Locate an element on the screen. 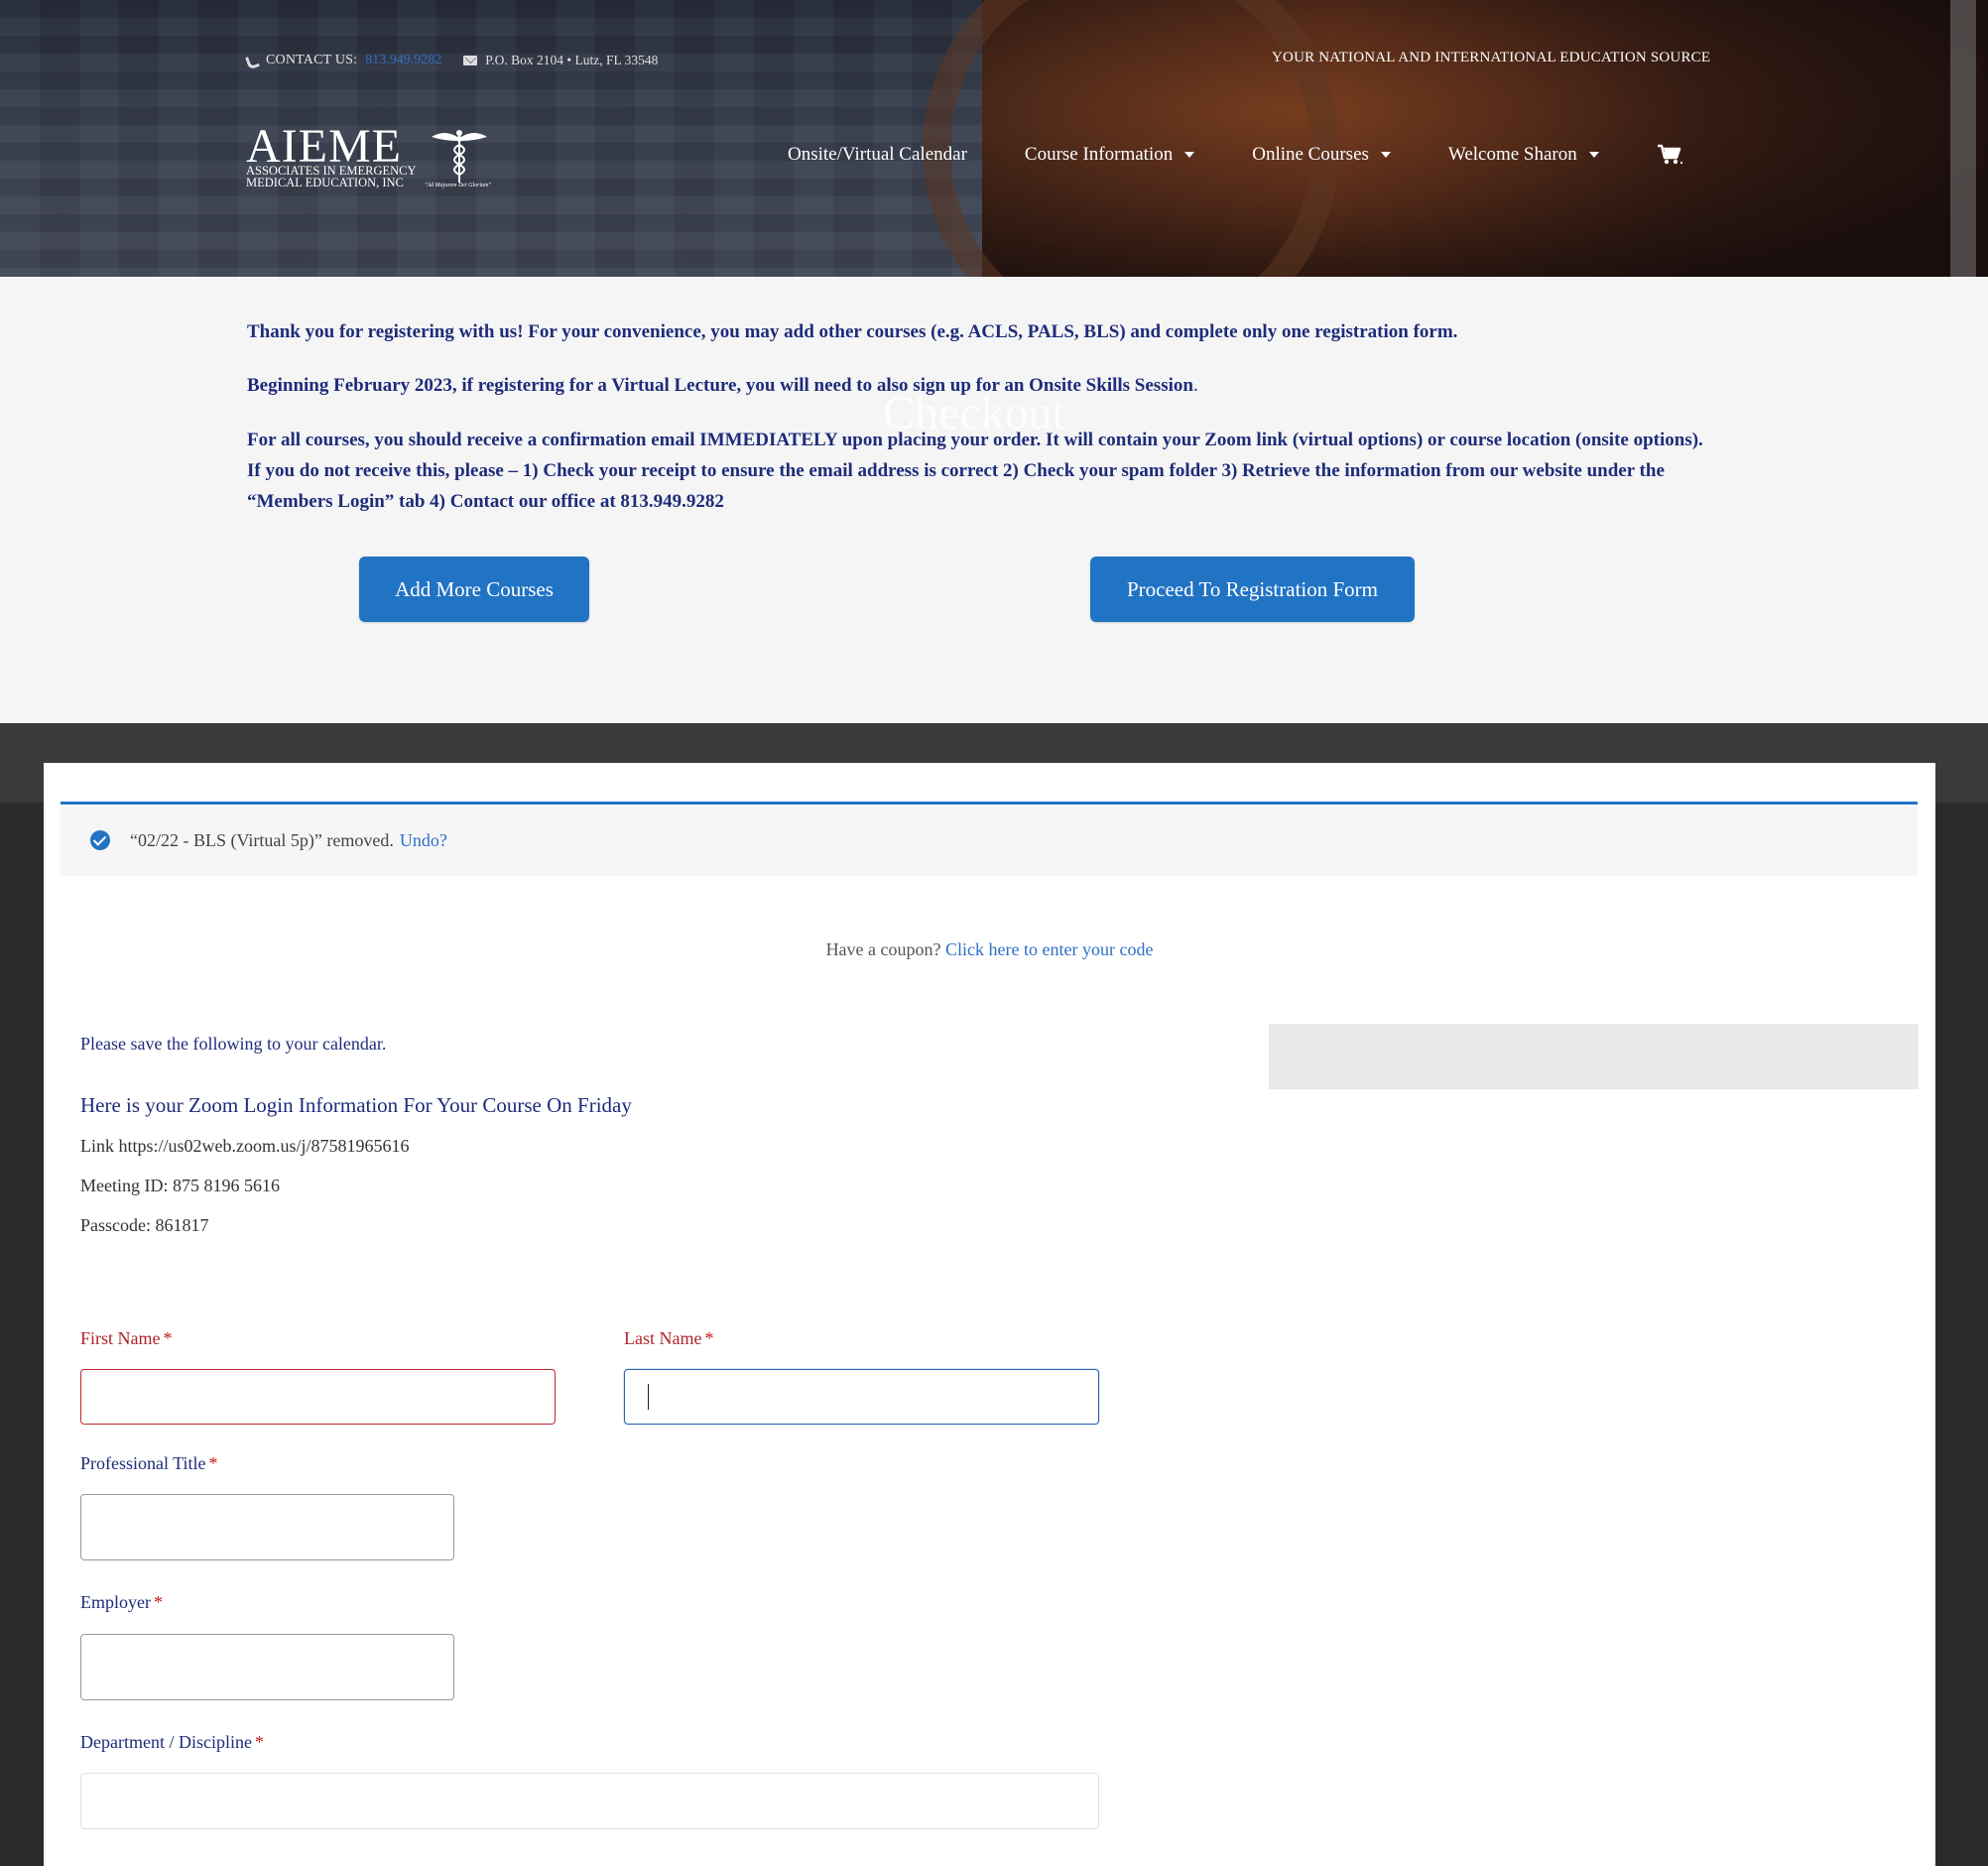  text-cursor is located at coordinates (648, 1397).